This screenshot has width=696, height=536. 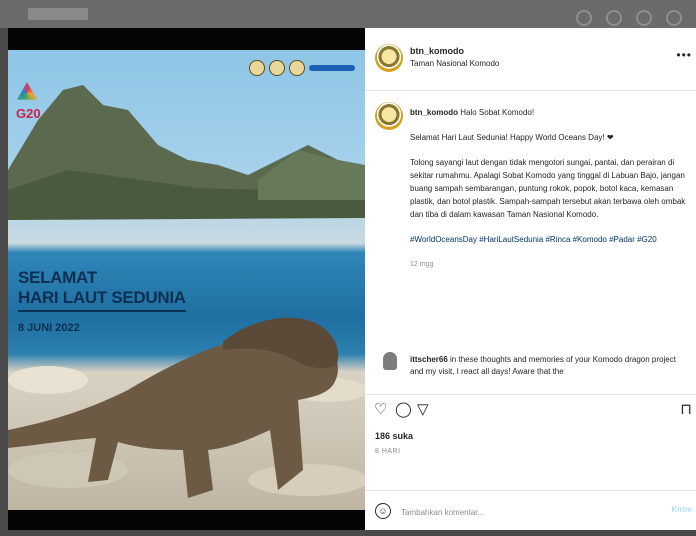 What do you see at coordinates (629, 18) in the screenshot?
I see `background-nav-icons` at bounding box center [629, 18].